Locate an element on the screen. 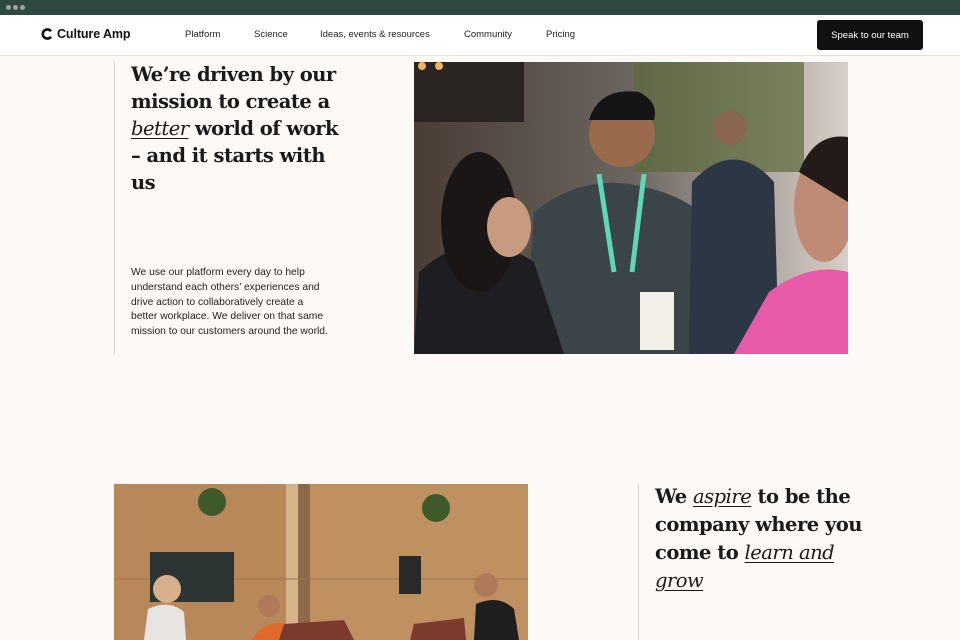  culture-amp-logo: Culture Amp is located at coordinates (86, 34).